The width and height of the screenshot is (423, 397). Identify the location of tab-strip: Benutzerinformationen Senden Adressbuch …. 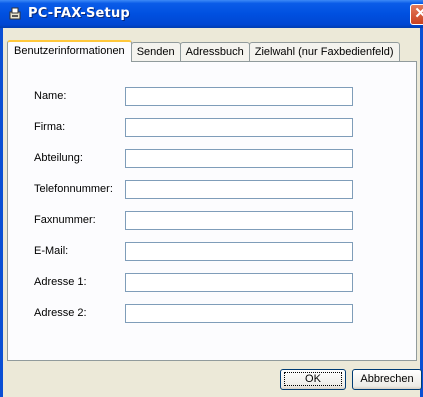
(203, 51).